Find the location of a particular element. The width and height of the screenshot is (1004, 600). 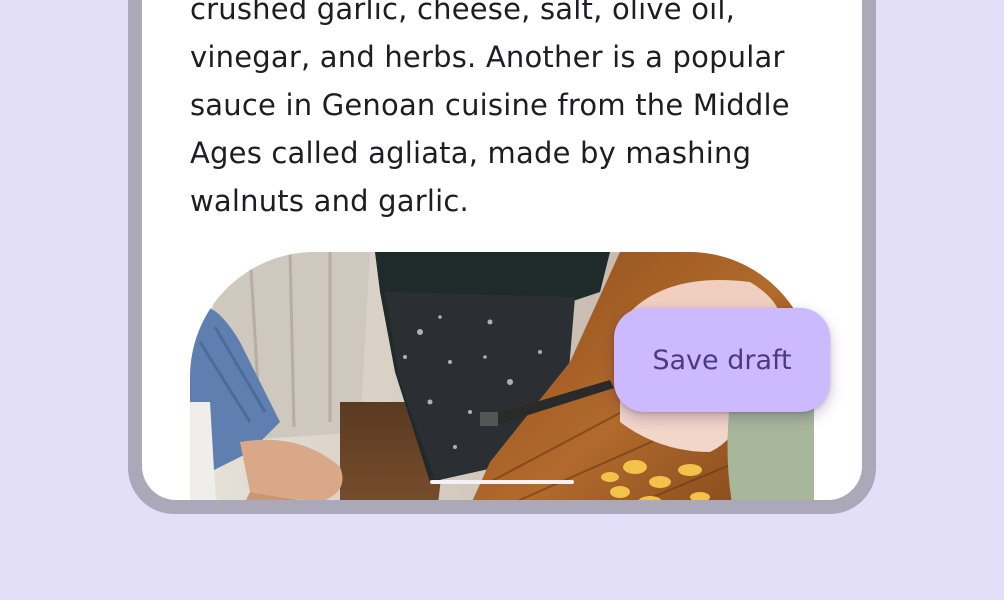

article-line: crushed garlic, cheese, salt, olive oil, is located at coordinates (463, 13).